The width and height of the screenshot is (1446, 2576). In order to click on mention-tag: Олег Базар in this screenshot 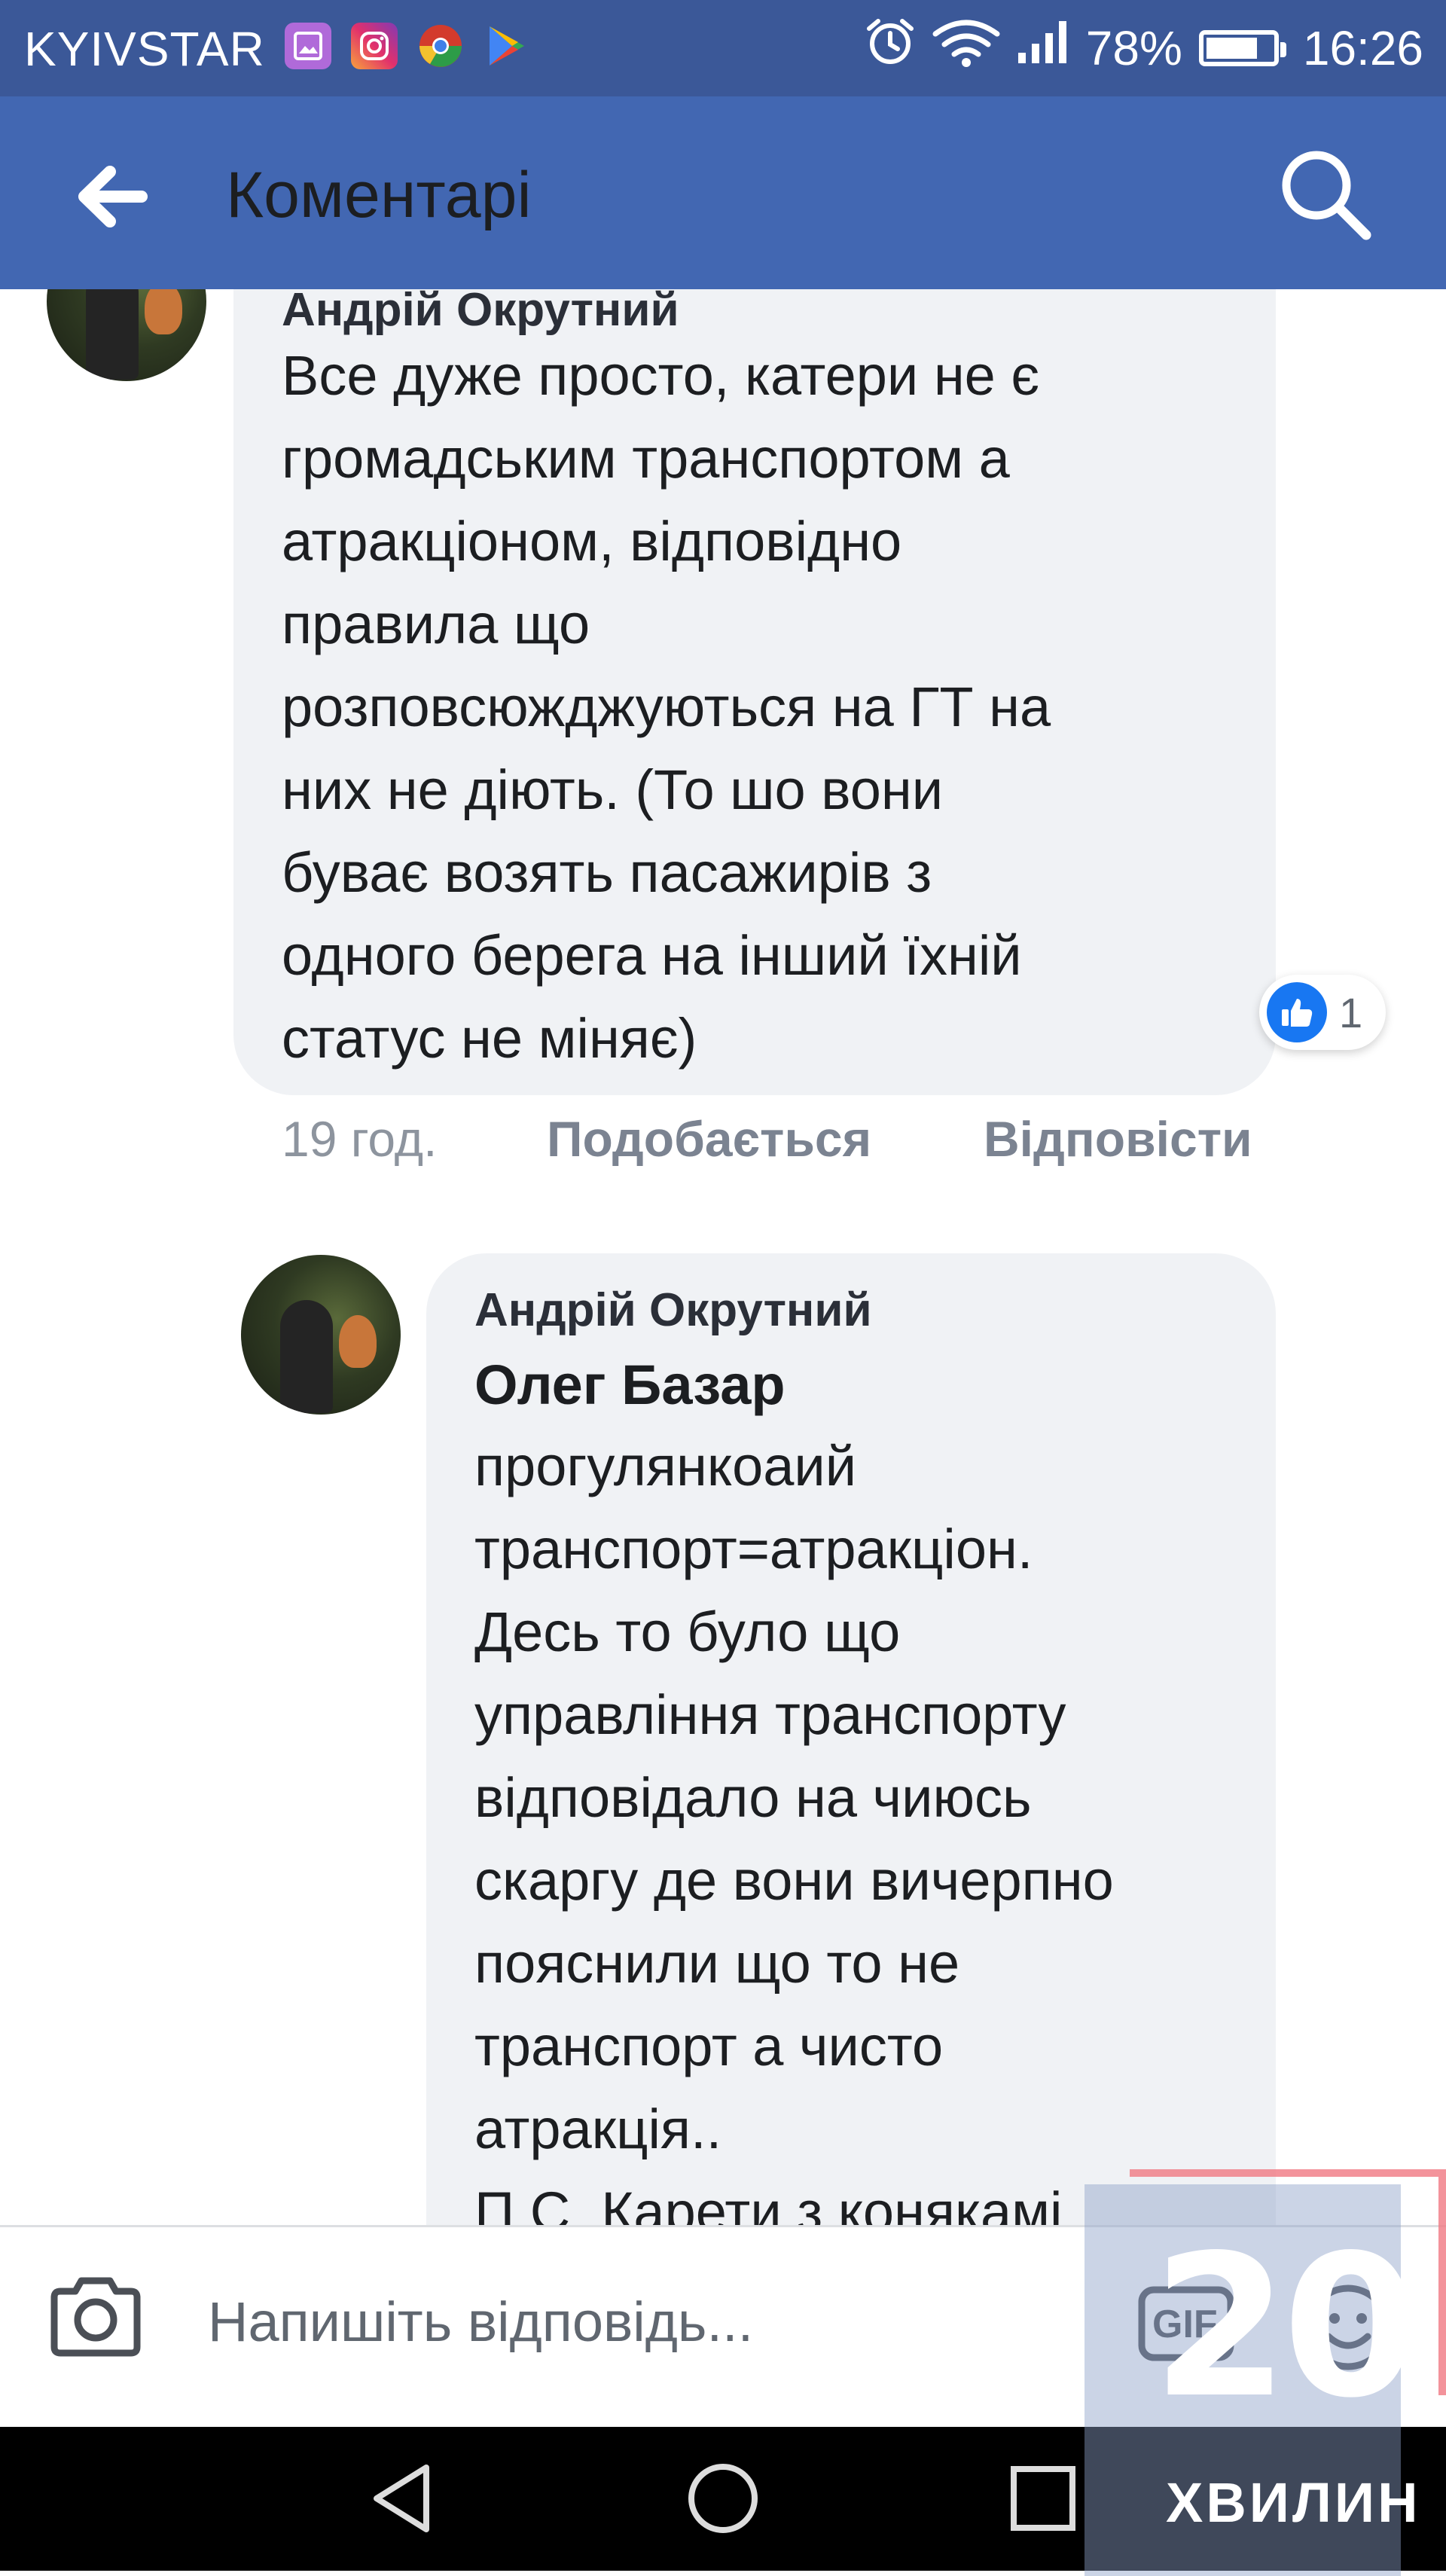, I will do `click(630, 1385)`.